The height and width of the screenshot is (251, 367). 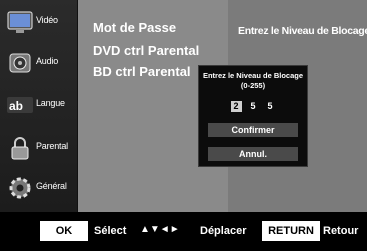 I want to click on sidebar-item-general: Général, so click(x=38, y=188).